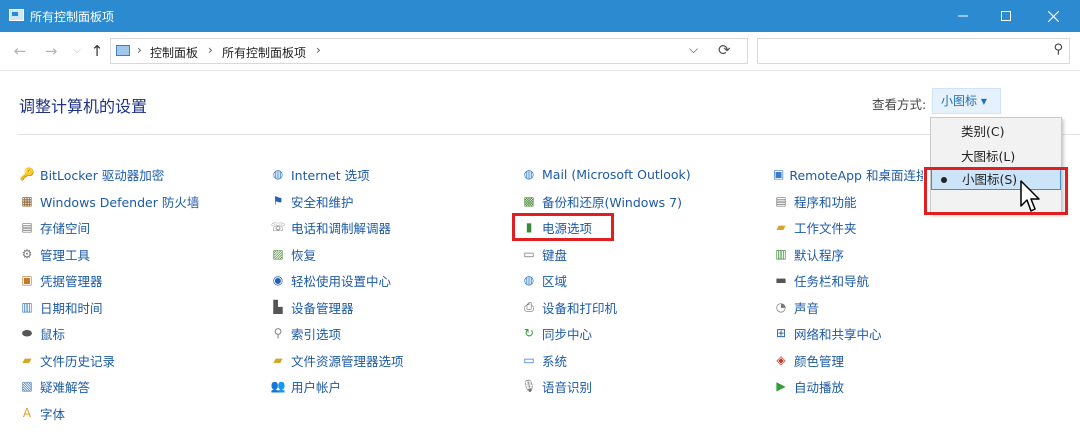 Image resolution: width=1080 pixels, height=432 pixels. Describe the element at coordinates (529, 280) in the screenshot. I see `region-icon: ◍` at that location.